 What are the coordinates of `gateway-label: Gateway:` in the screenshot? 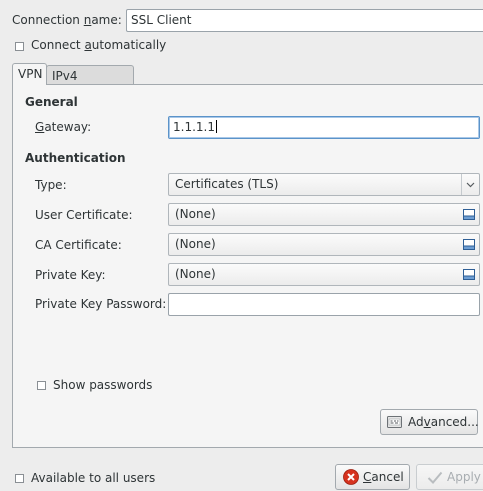 It's located at (63, 127).